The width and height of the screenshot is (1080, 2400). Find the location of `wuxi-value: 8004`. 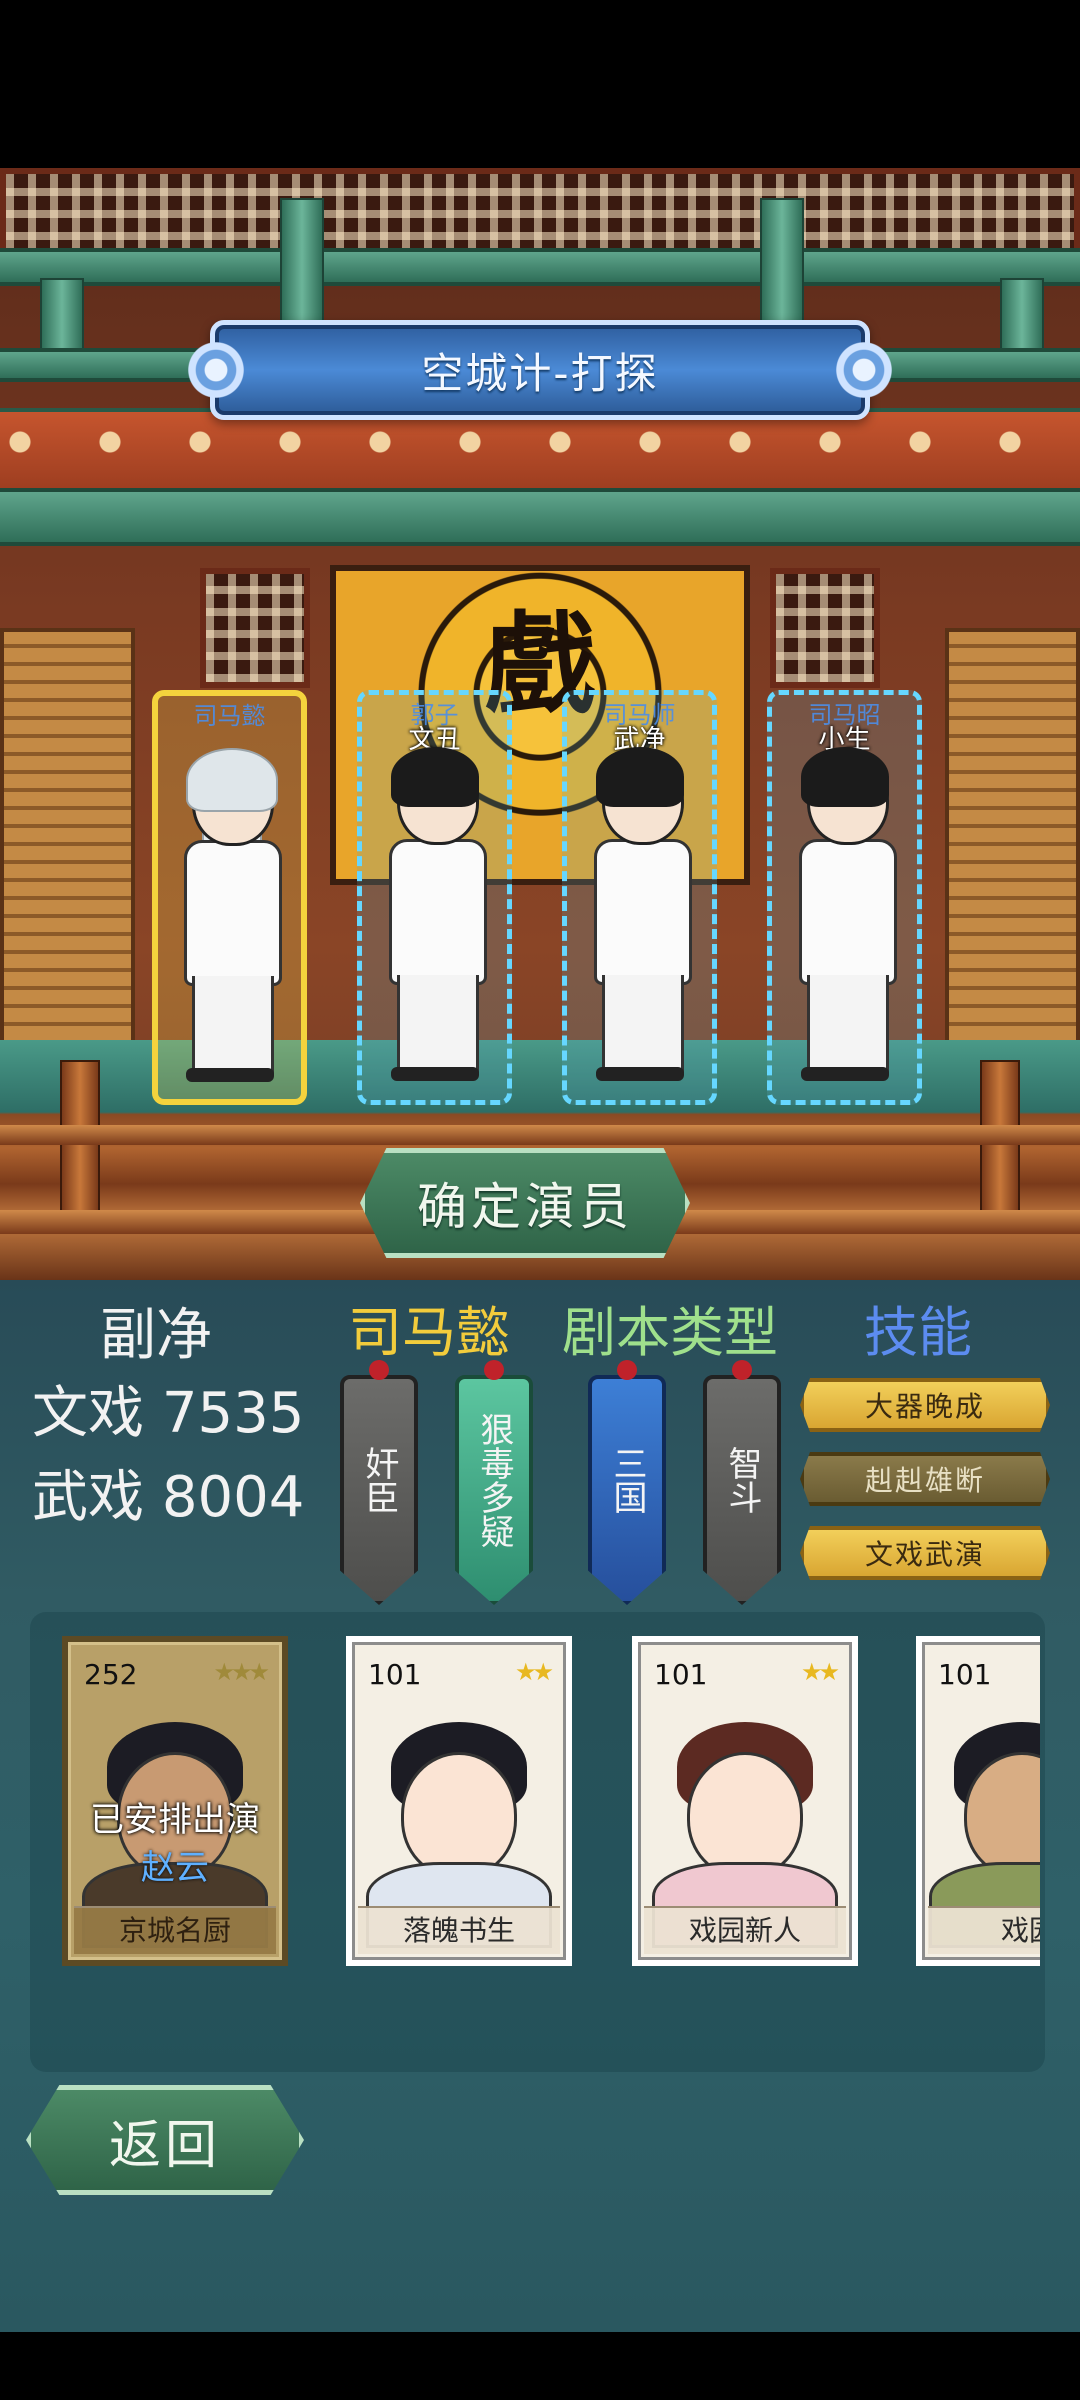

wuxi-value: 8004 is located at coordinates (233, 1497).